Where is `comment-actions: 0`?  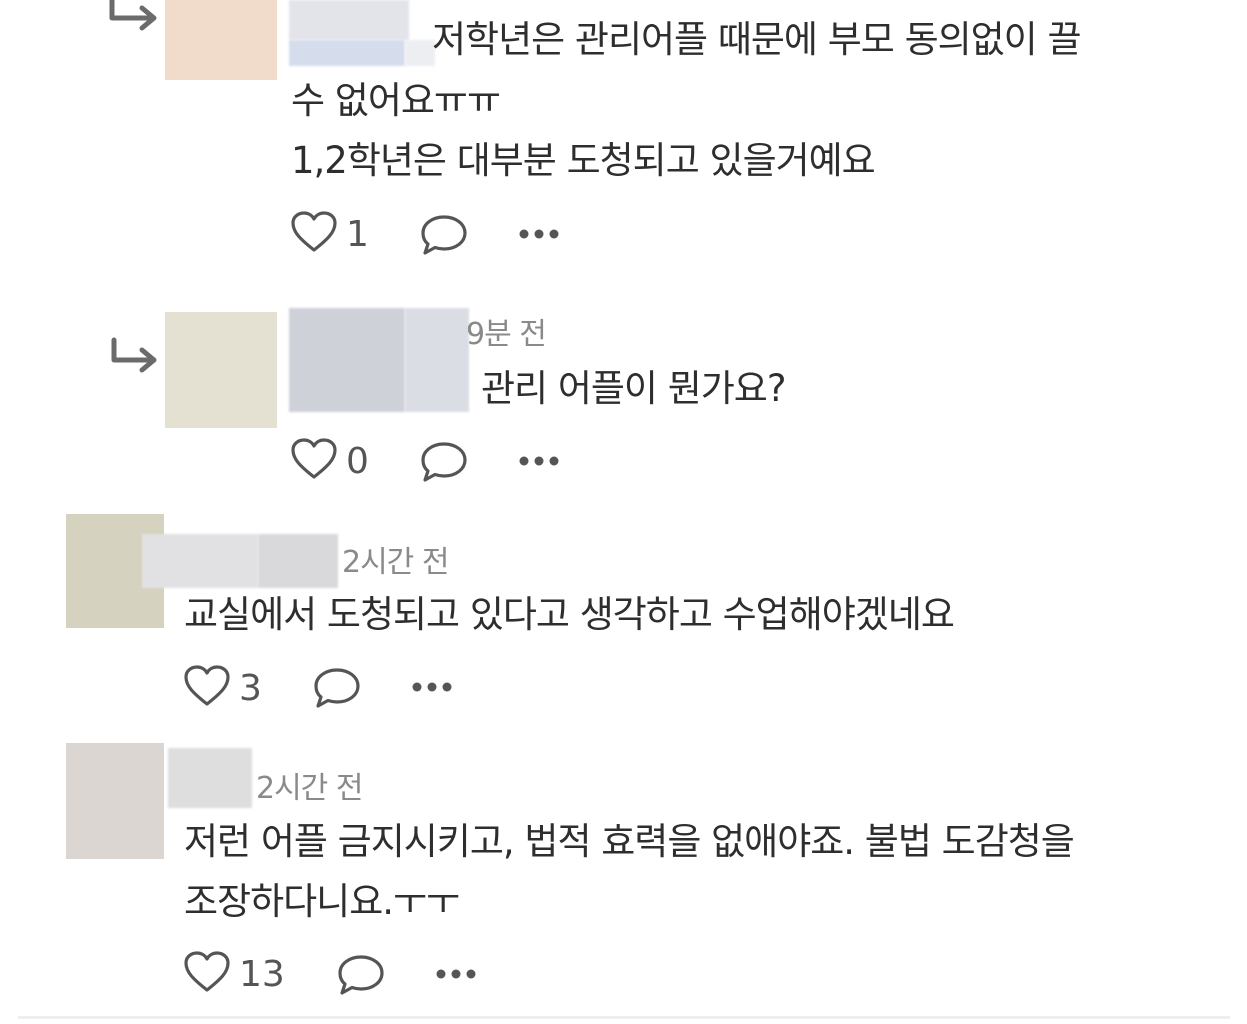 comment-actions: 0 is located at coordinates (329, 461).